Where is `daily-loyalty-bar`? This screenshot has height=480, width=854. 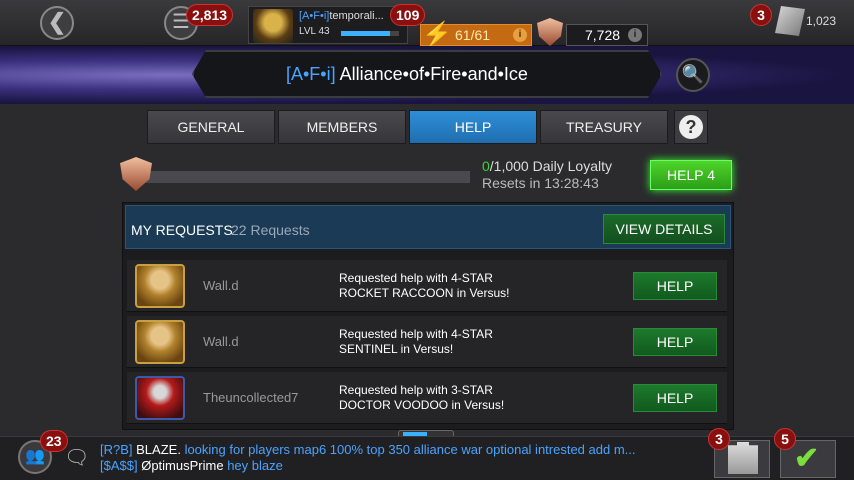
daily-loyalty-bar is located at coordinates (308, 177).